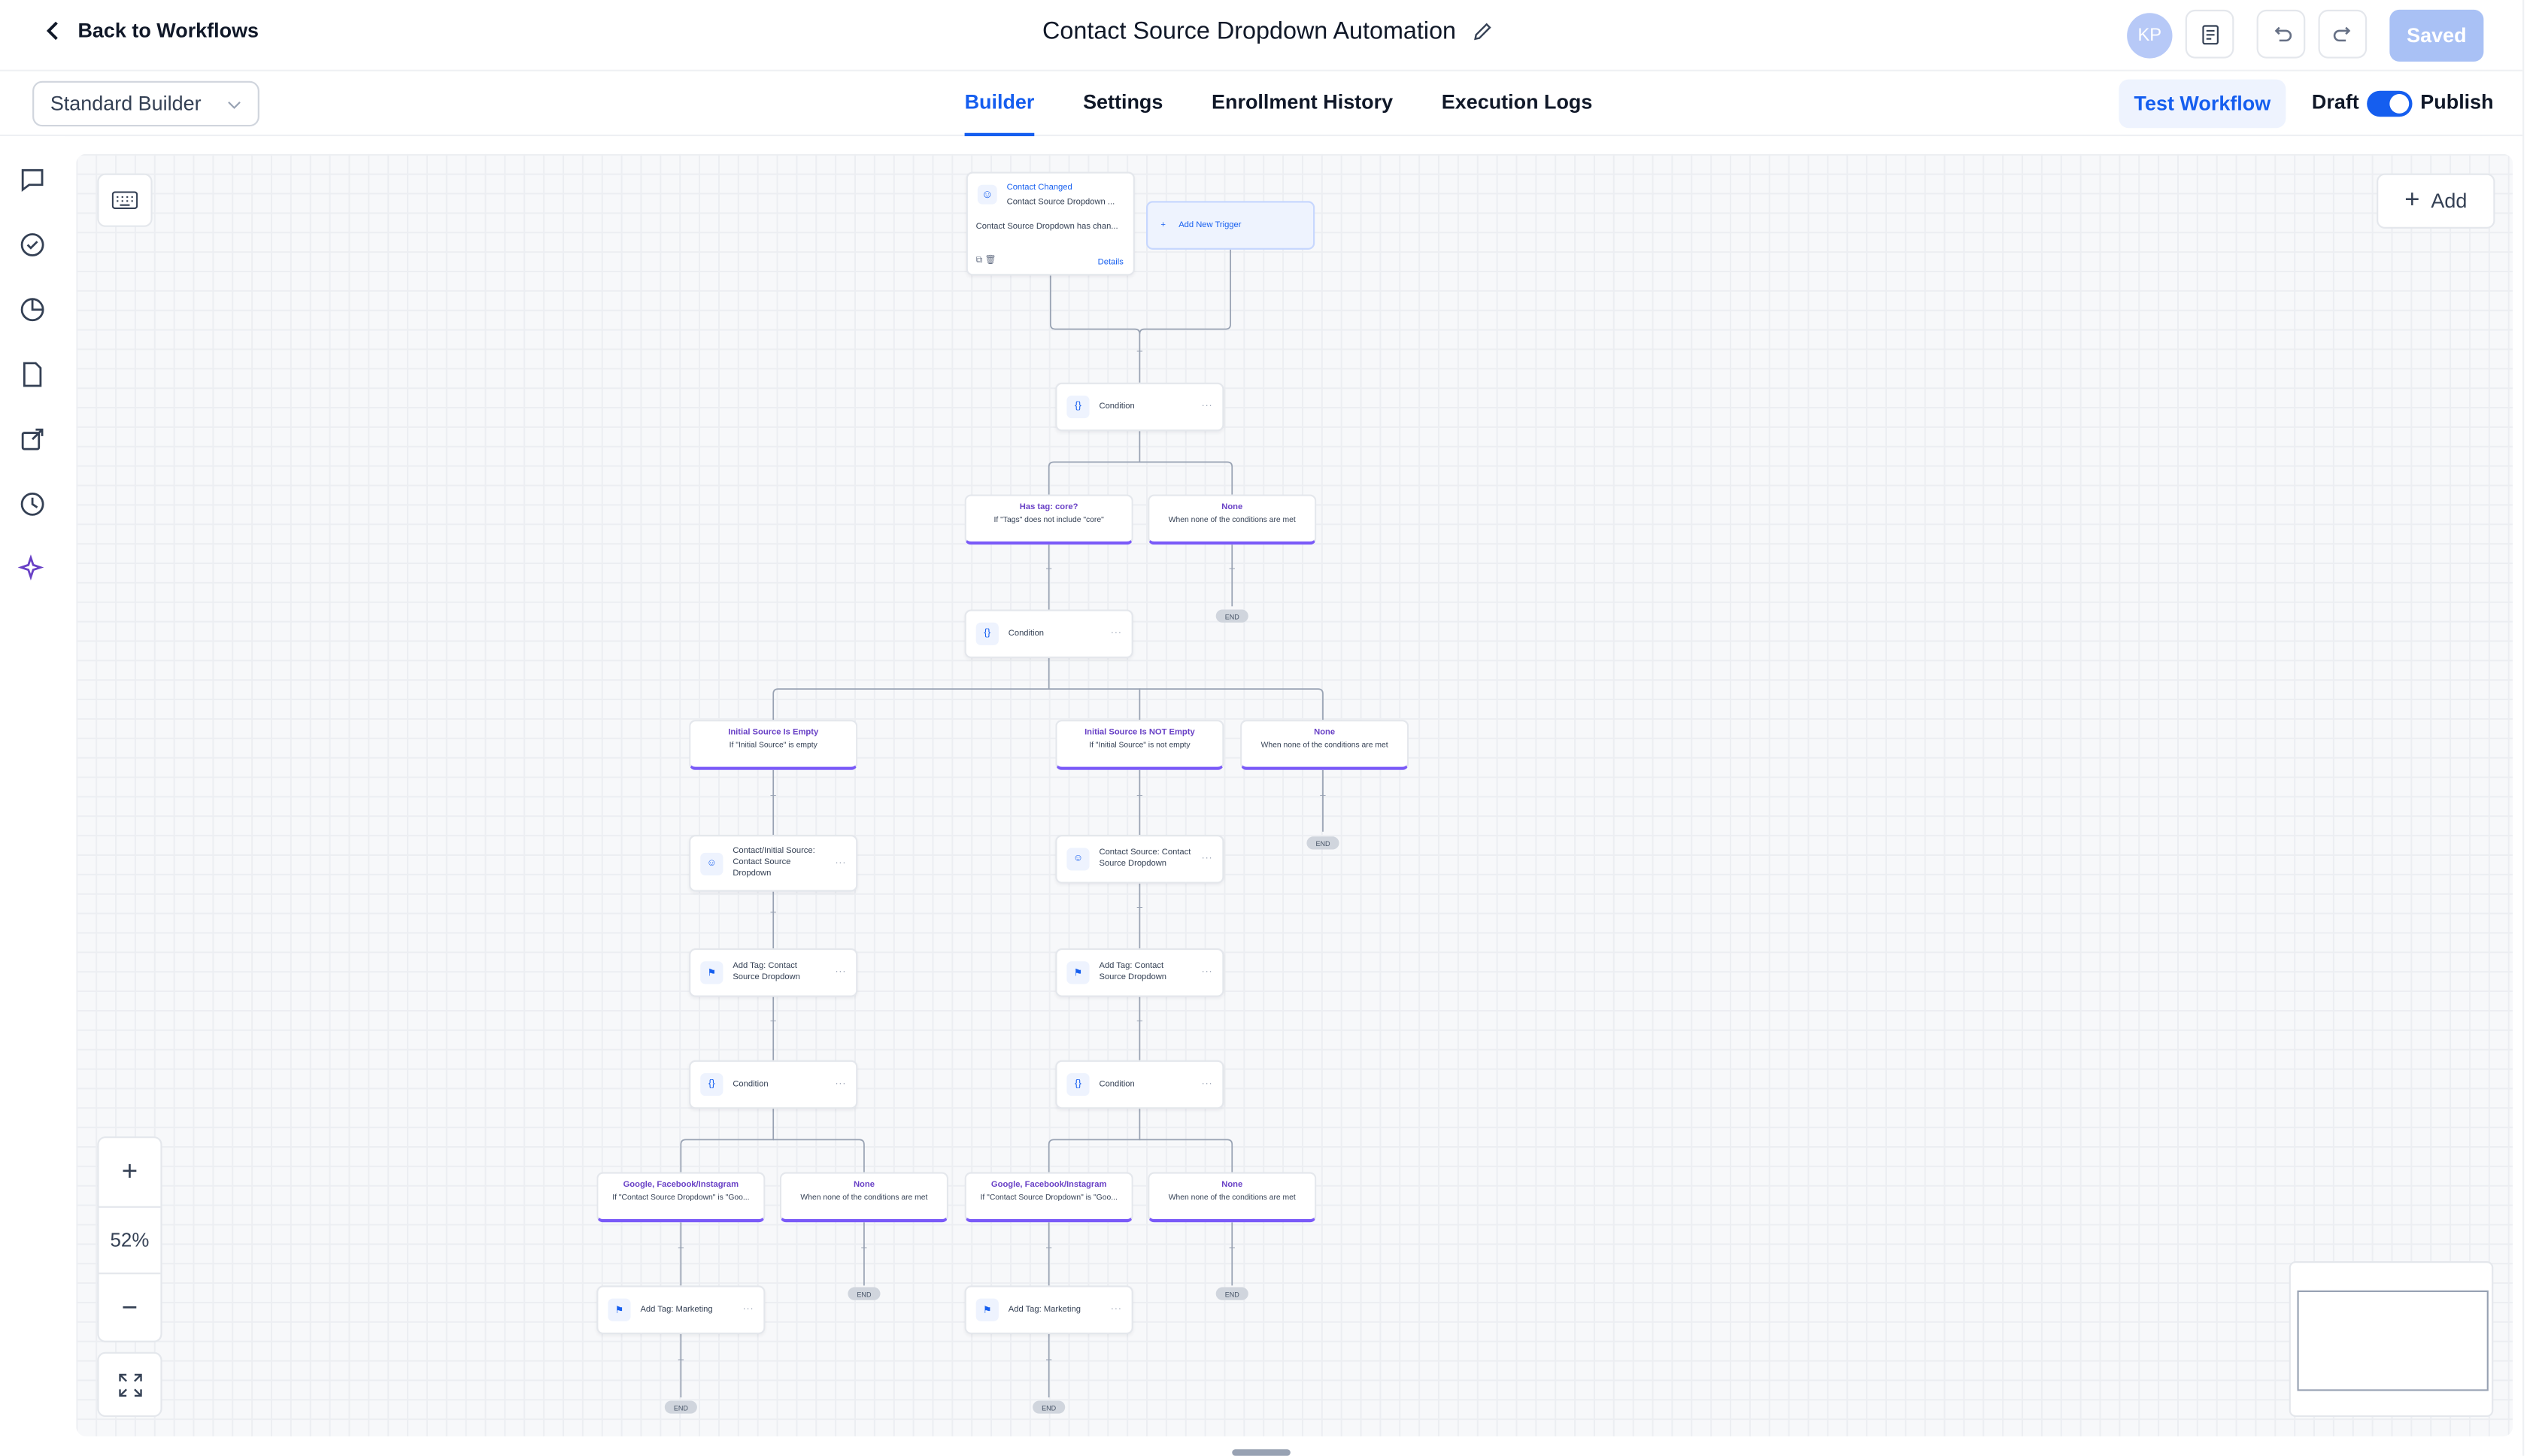 This screenshot has height=1456, width=2542. I want to click on notes-button, so click(2209, 34).